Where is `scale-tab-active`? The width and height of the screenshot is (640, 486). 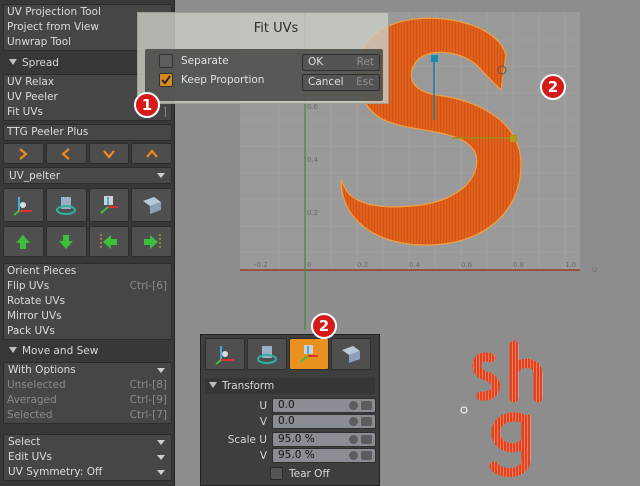
scale-tab-active is located at coordinates (309, 354).